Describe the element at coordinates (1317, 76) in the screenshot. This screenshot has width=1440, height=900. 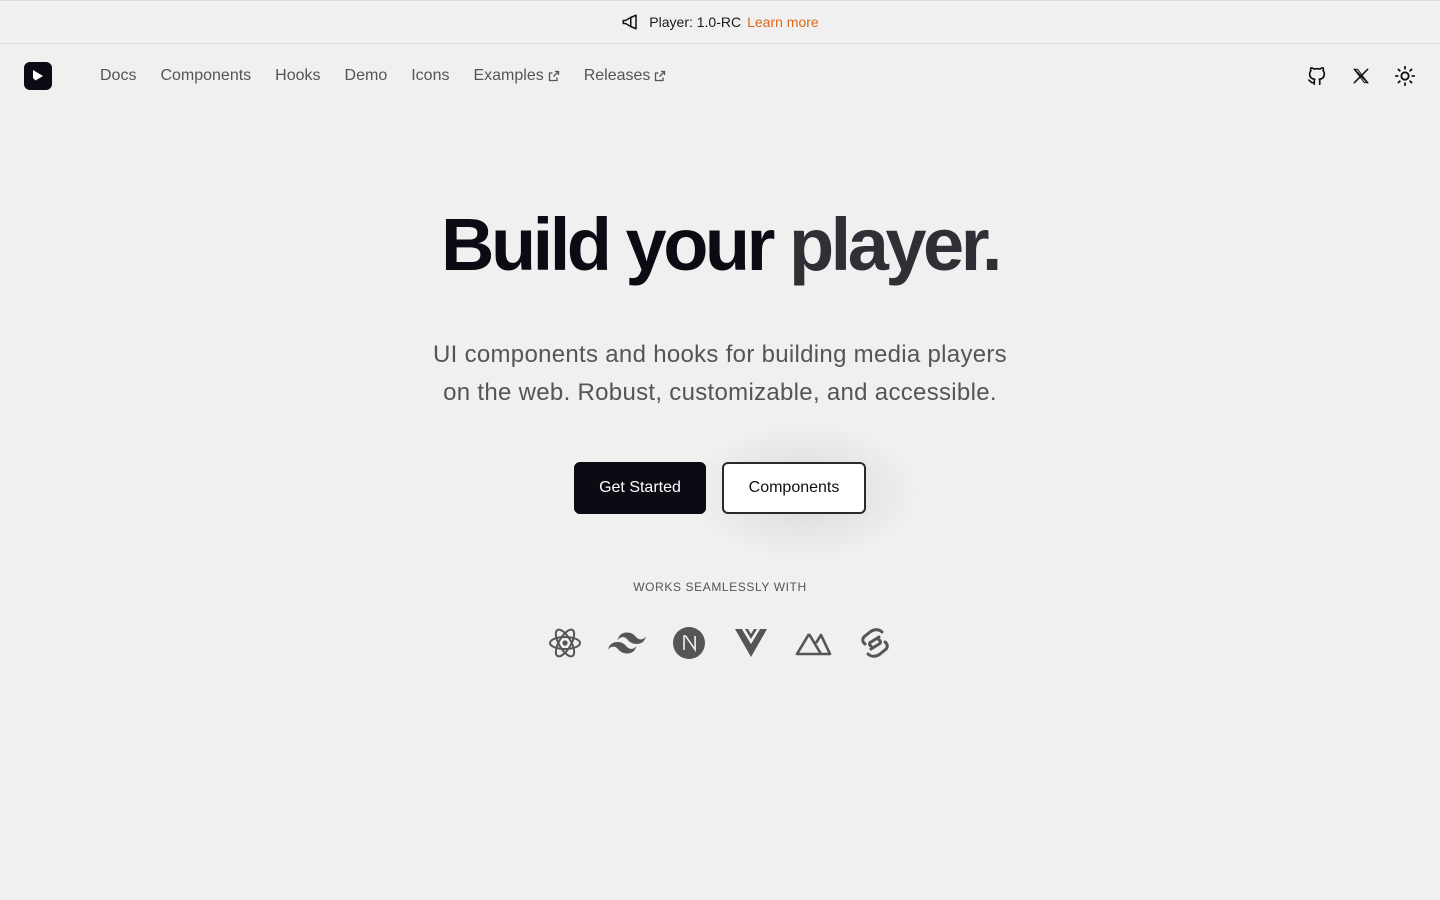
I see `github-icon` at that location.